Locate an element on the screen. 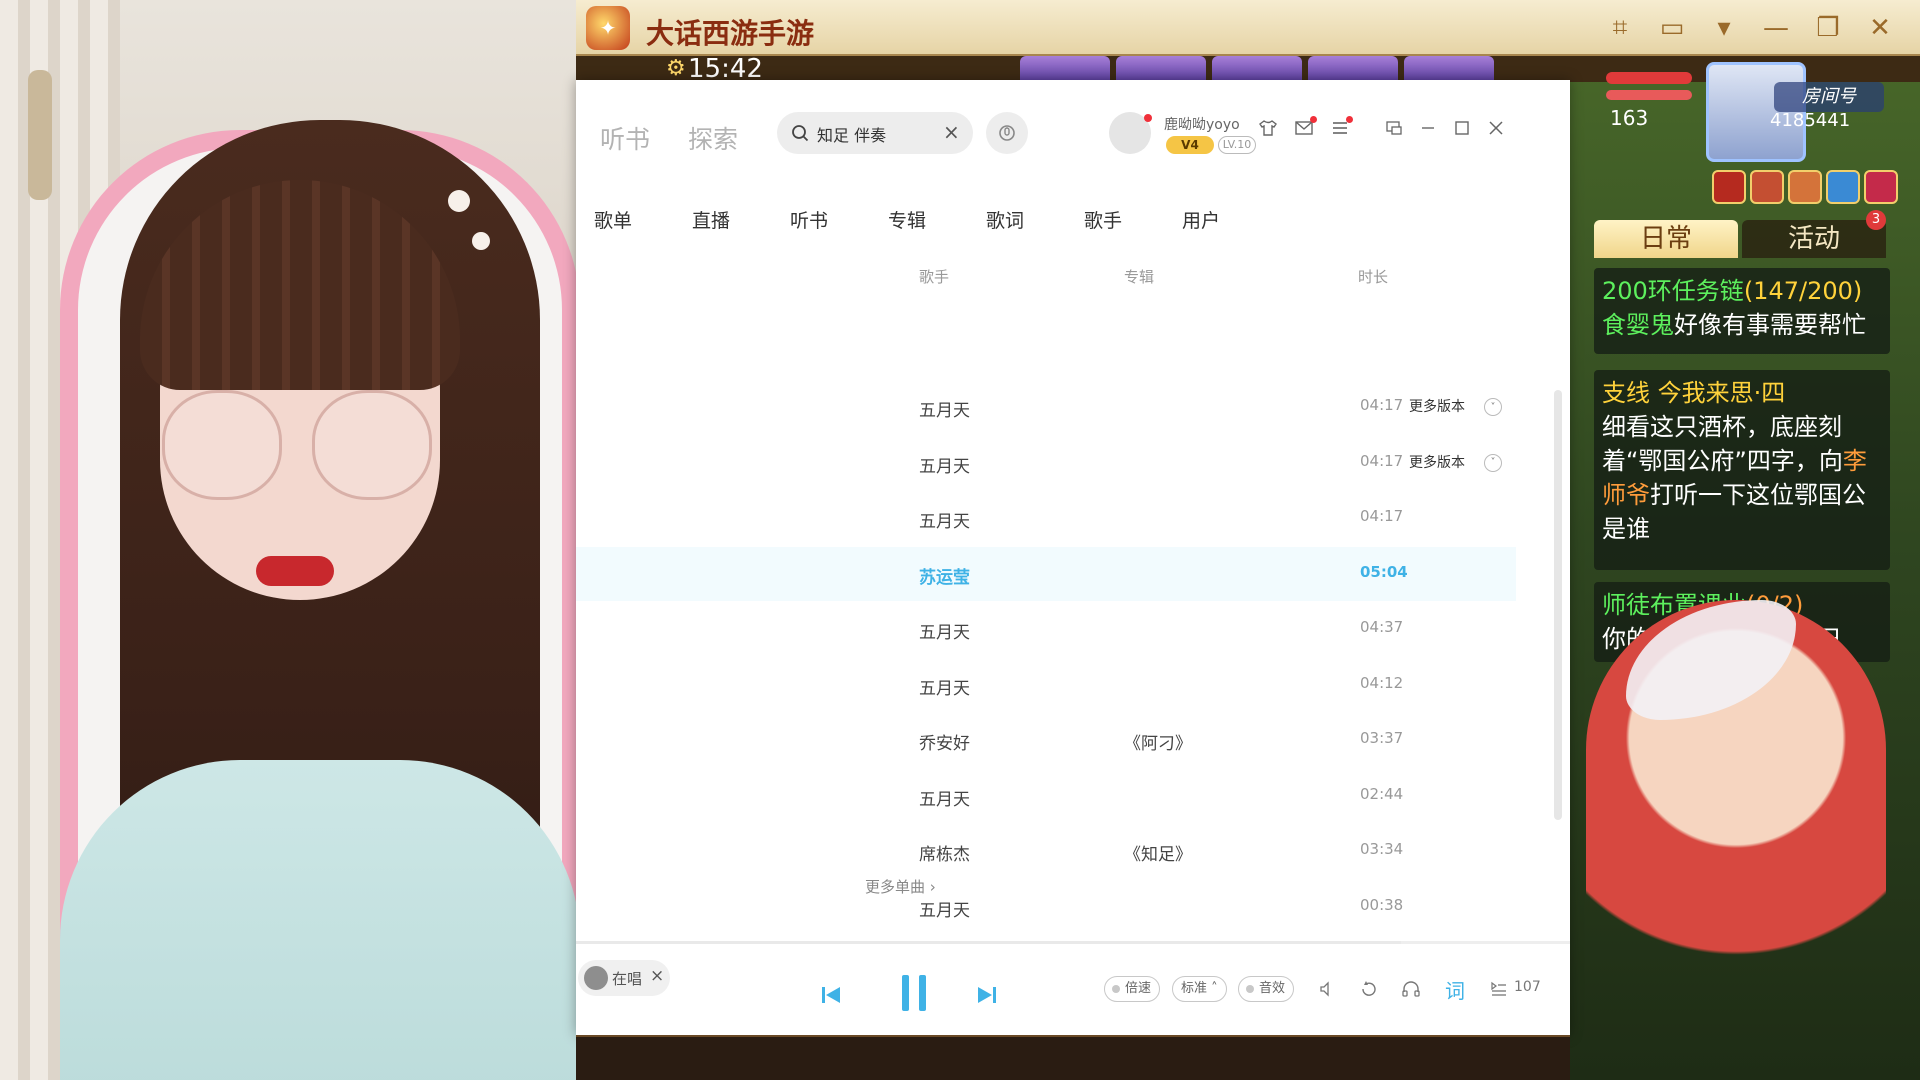 Image resolution: width=1920 pixels, height=1080 pixels. clear-search-icon: × is located at coordinates (951, 132).